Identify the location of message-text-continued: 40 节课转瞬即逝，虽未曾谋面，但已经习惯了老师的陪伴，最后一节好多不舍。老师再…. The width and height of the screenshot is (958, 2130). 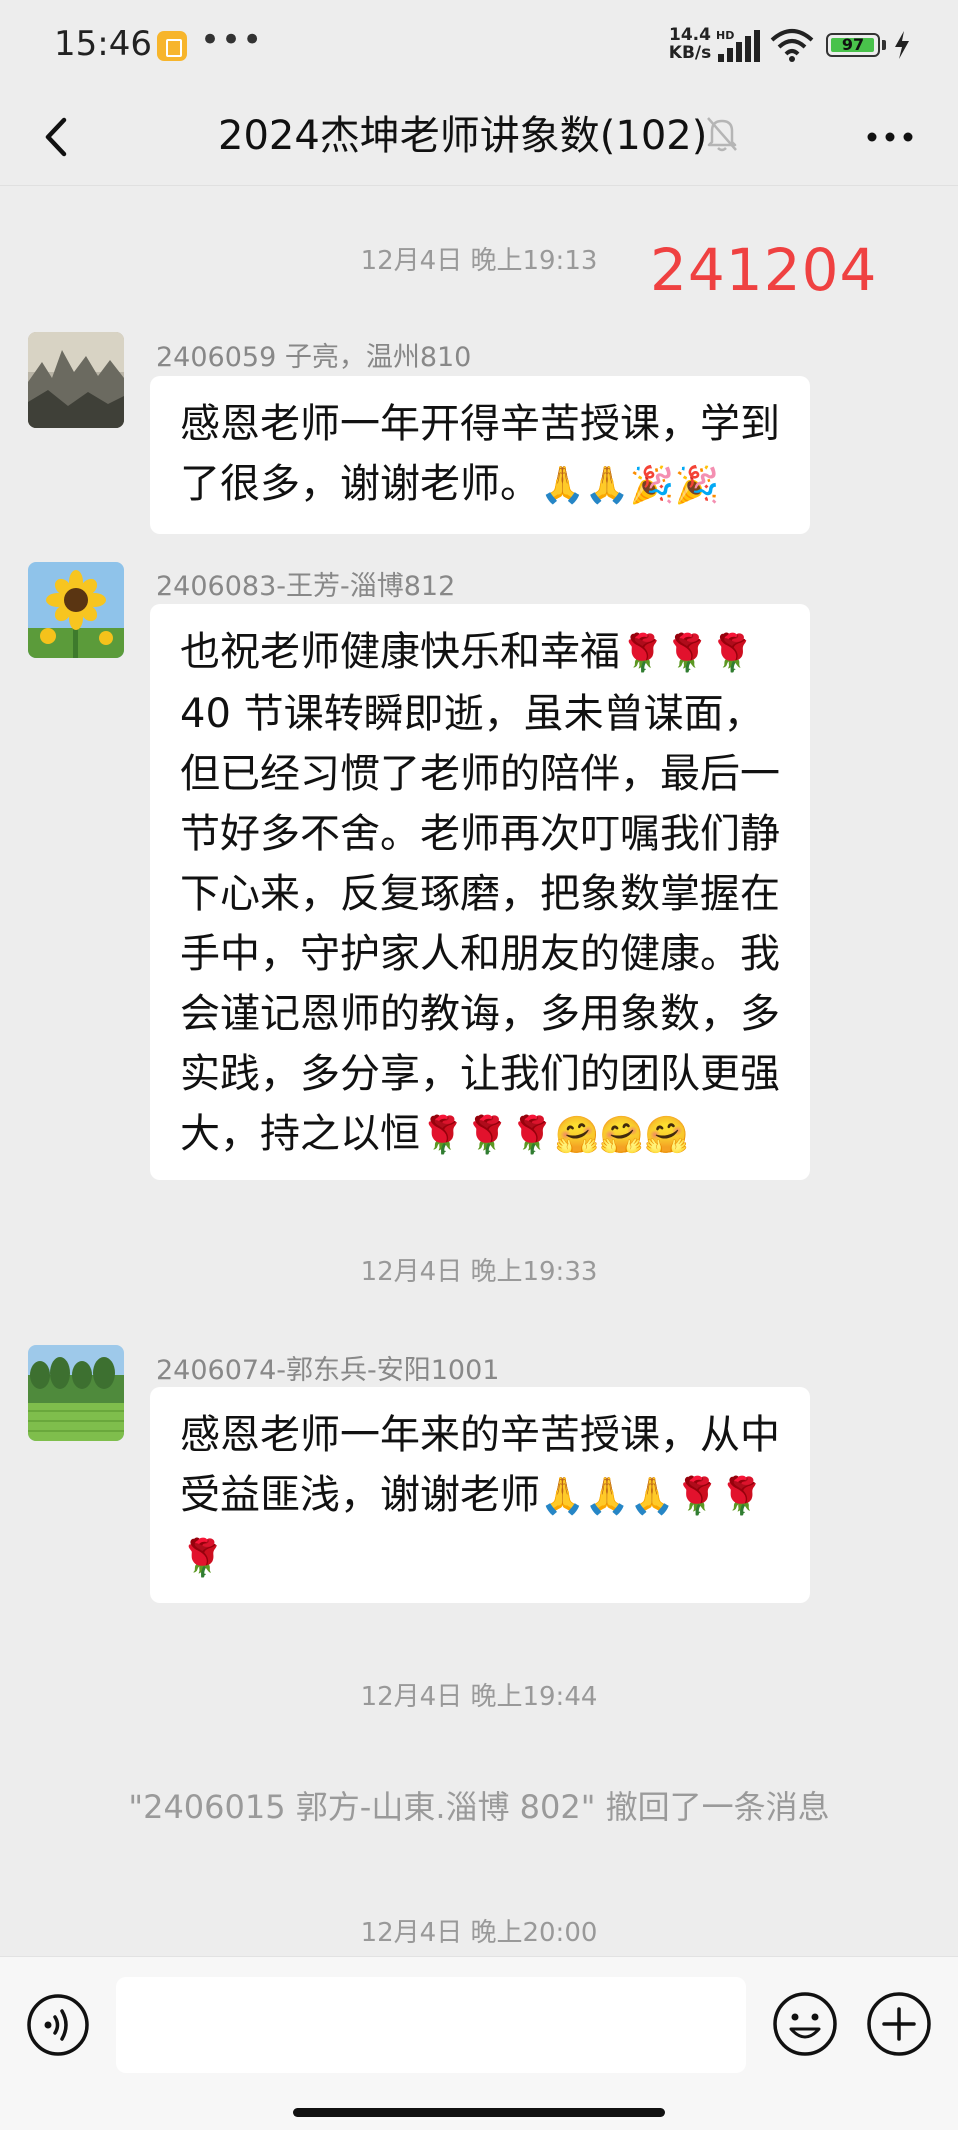
(480, 924).